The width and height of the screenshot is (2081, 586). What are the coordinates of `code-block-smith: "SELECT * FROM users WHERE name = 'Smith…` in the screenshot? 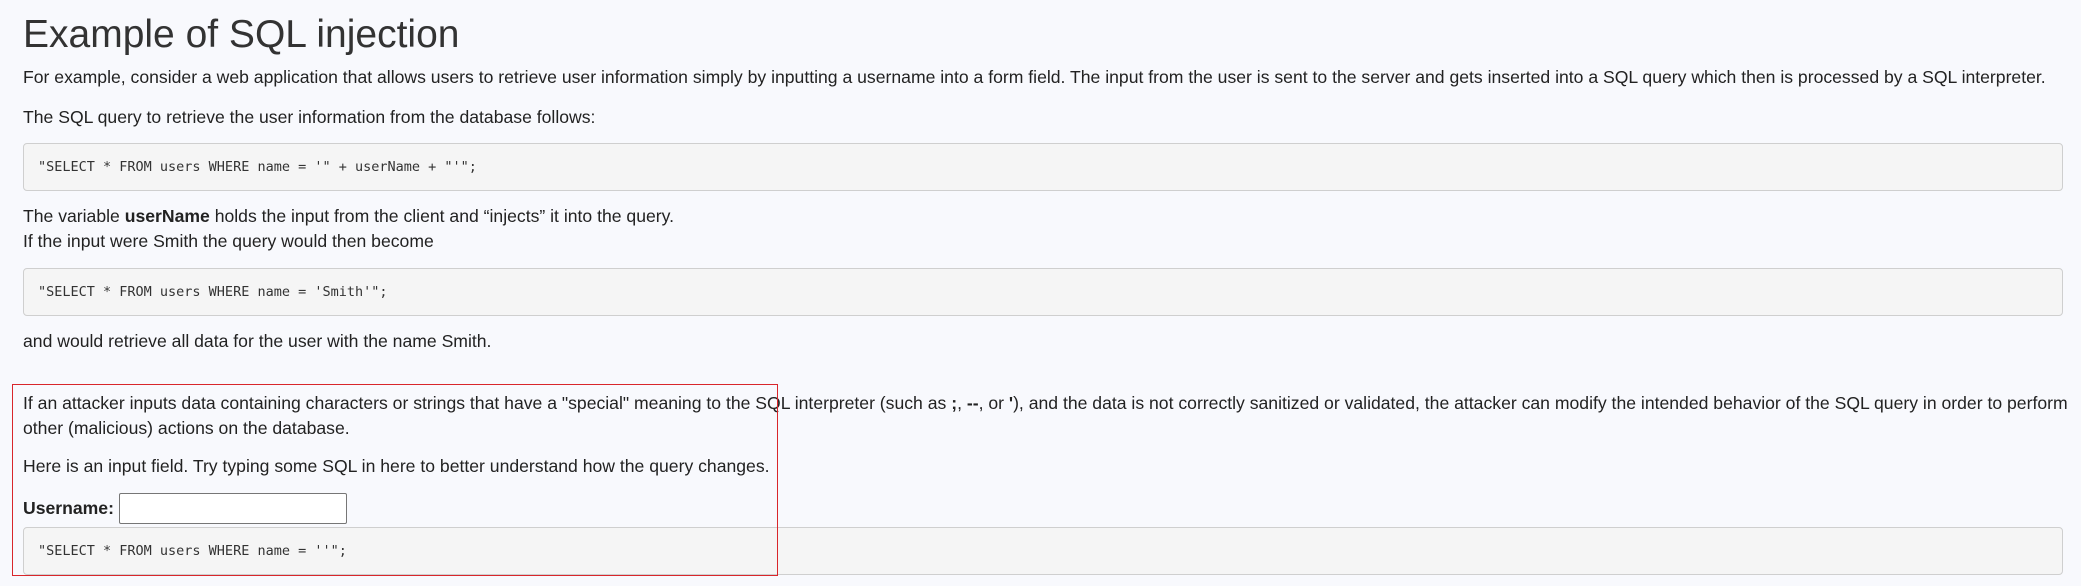 It's located at (1043, 292).